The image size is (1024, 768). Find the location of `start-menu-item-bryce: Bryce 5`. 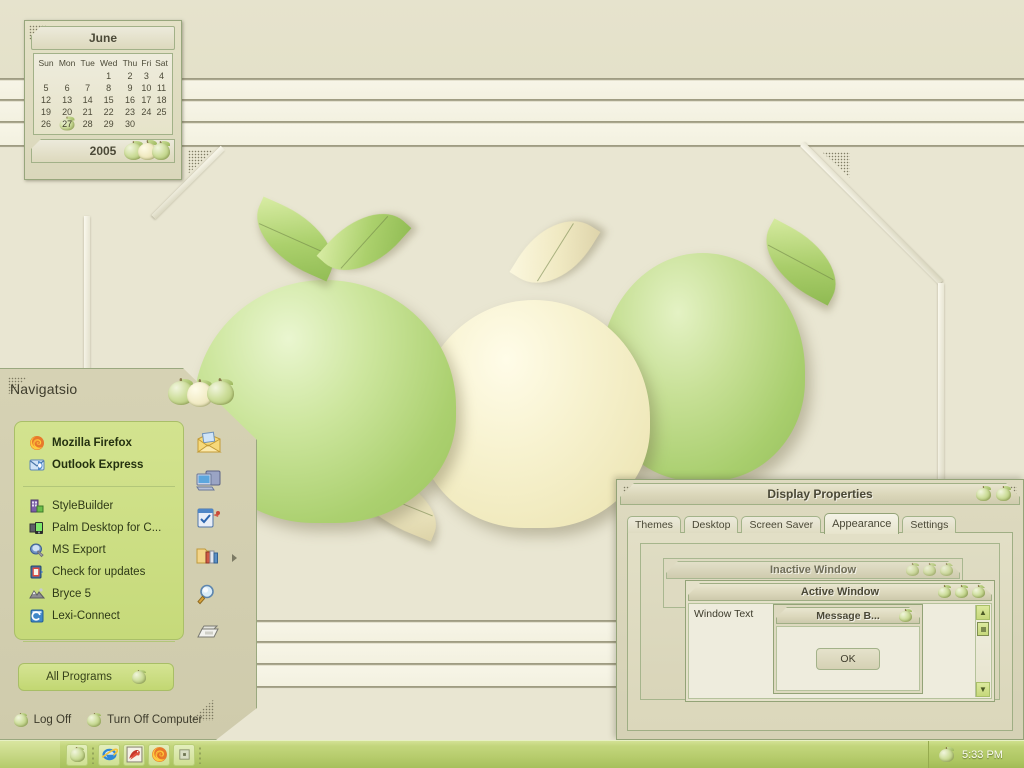

start-menu-item-bryce: Bryce 5 is located at coordinates (99, 594).